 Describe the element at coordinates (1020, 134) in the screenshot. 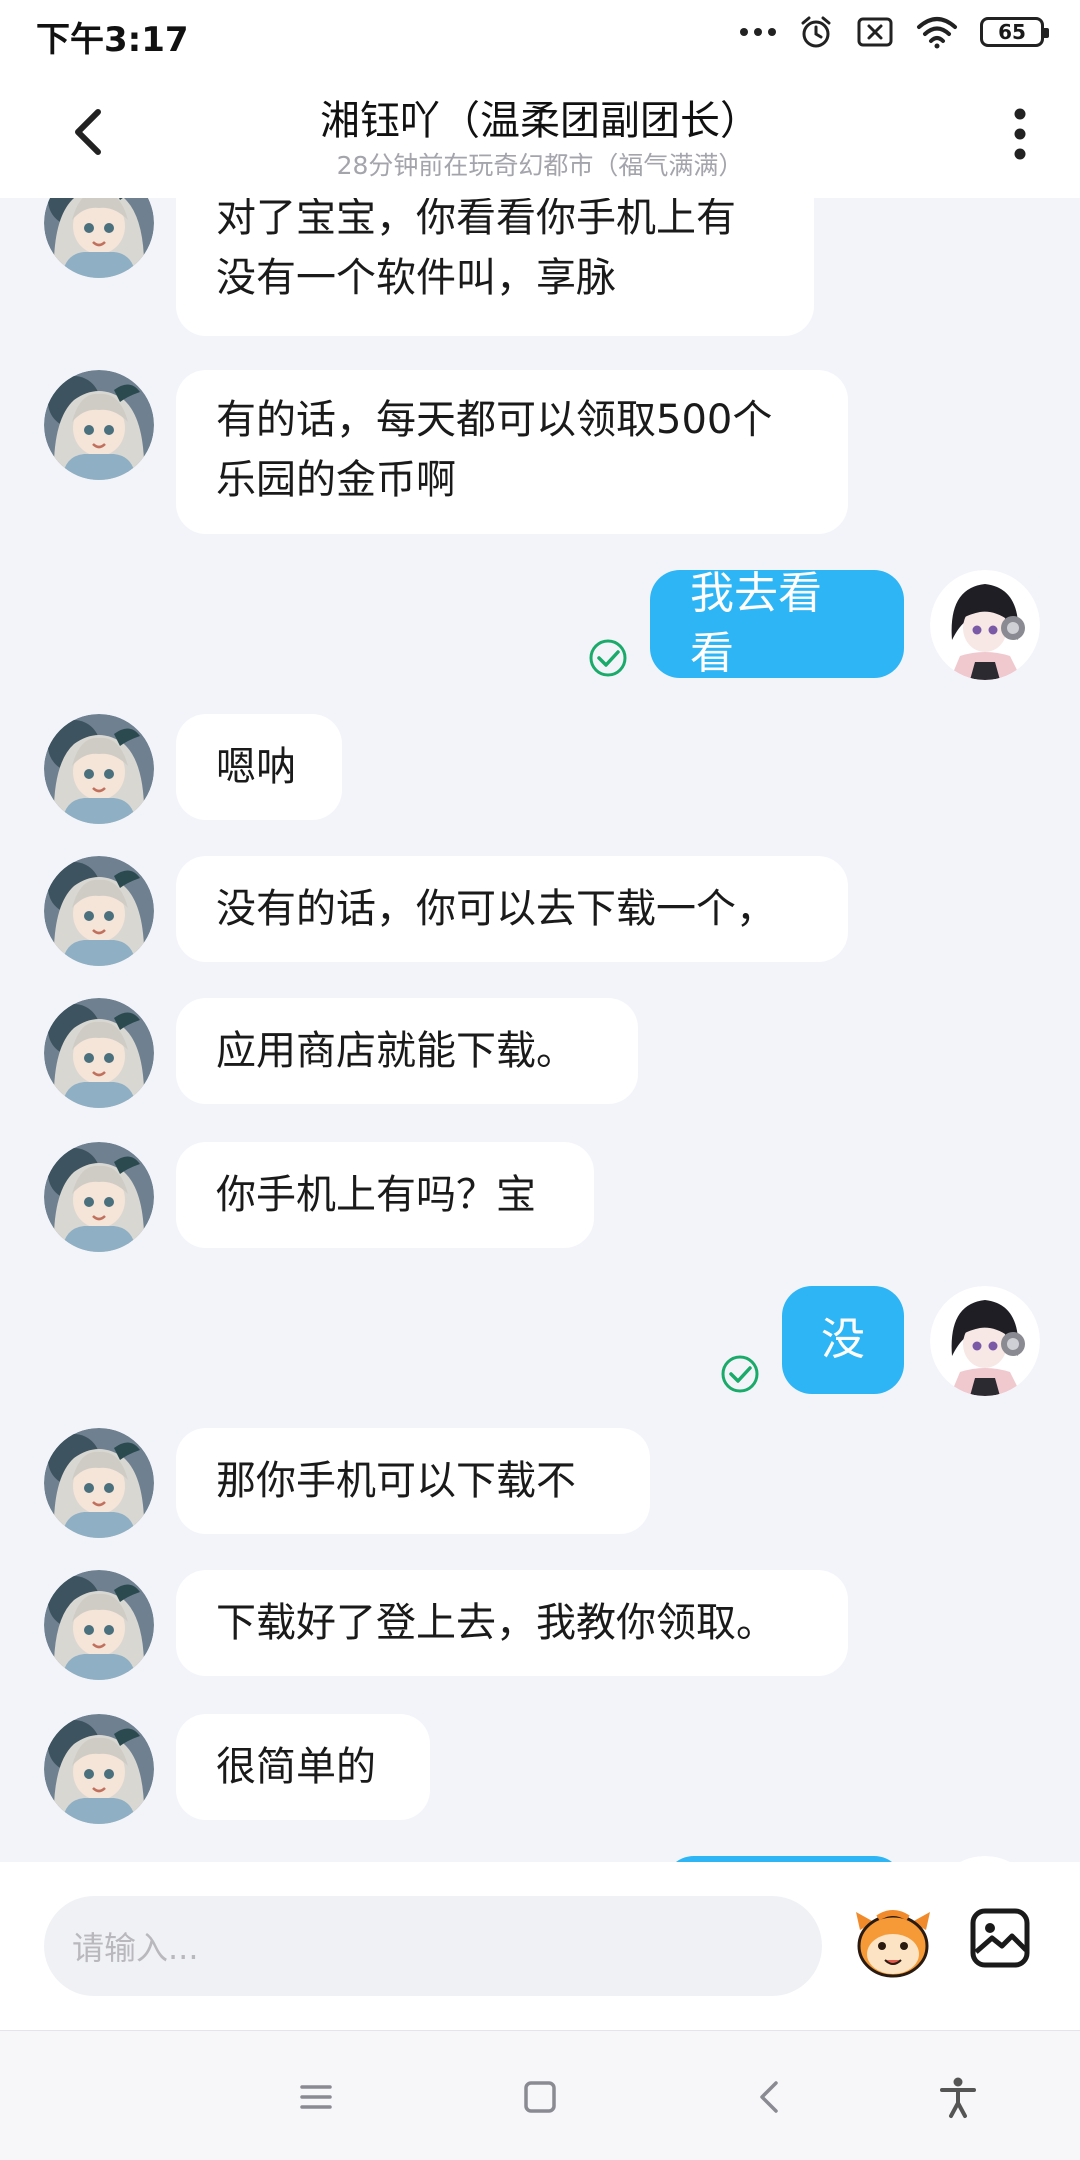

I see `more-vertical-icon` at that location.